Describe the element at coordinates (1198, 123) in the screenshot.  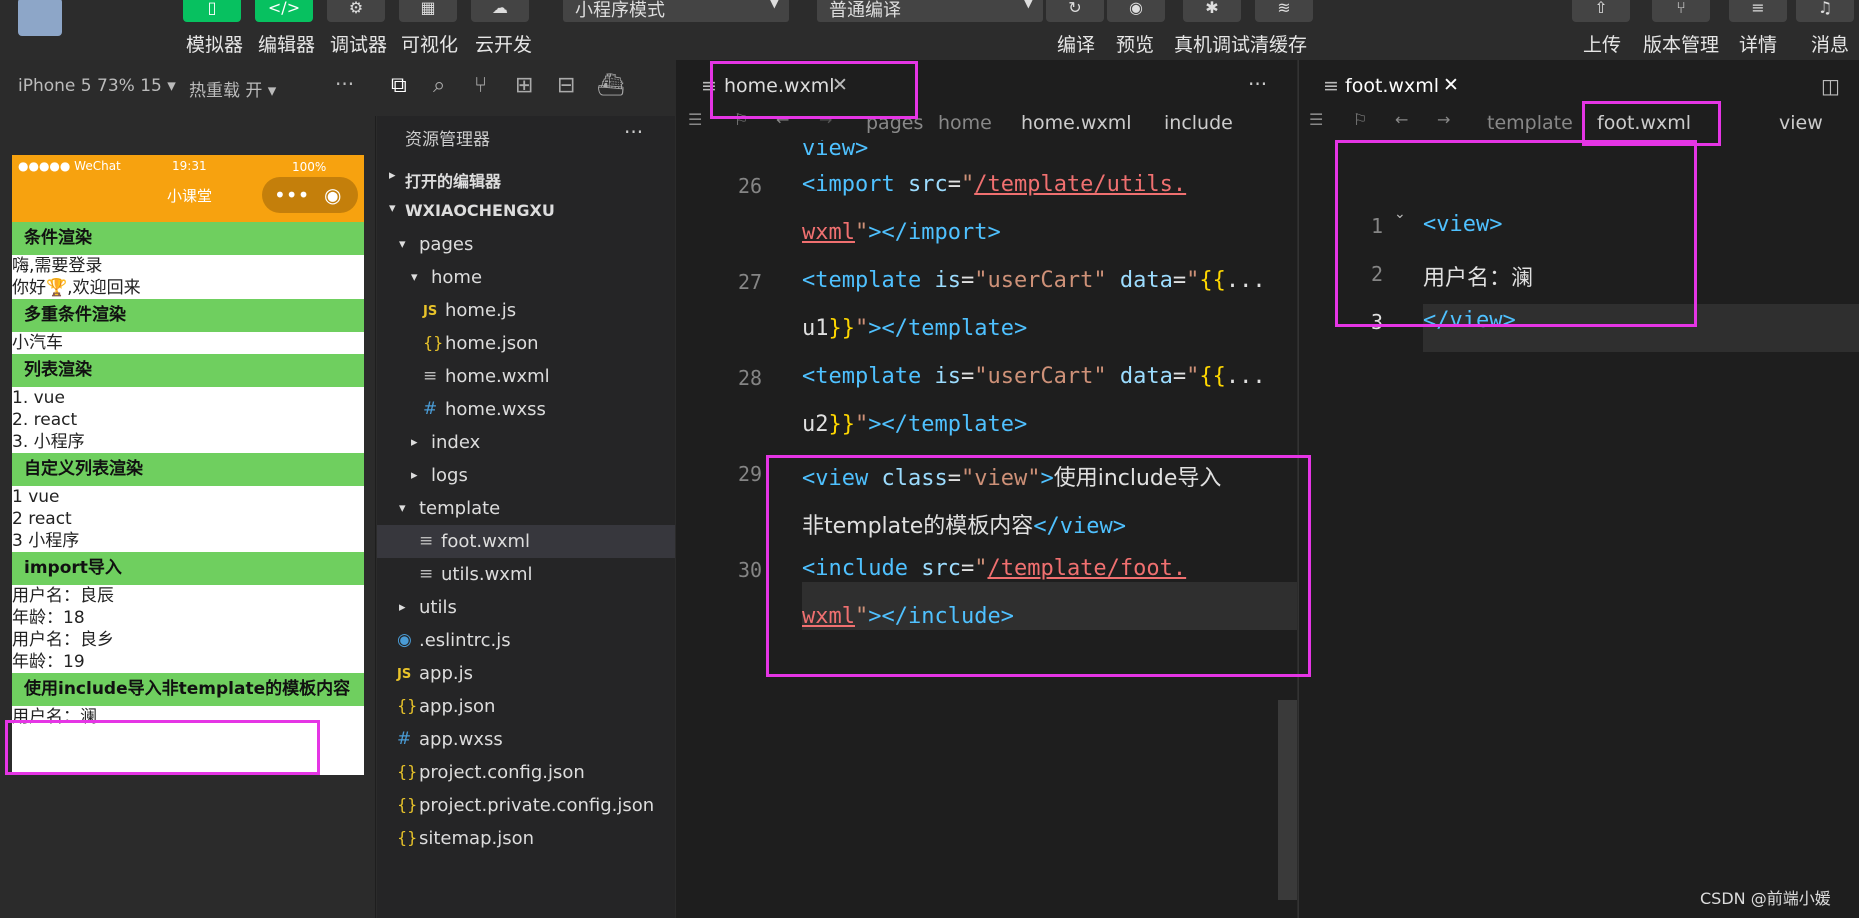
I see `breadcrumb-symbol: include` at that location.